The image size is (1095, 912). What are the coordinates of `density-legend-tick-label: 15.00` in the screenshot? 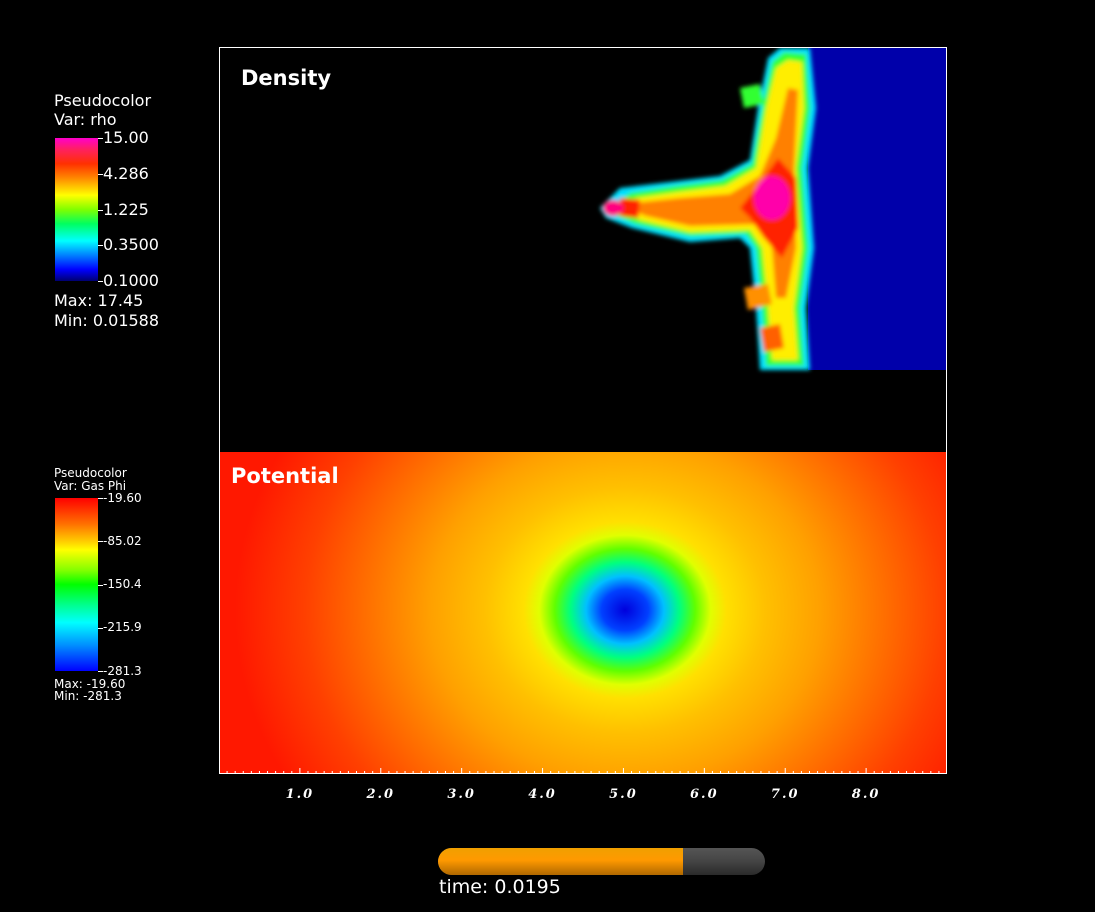 It's located at (126, 138).